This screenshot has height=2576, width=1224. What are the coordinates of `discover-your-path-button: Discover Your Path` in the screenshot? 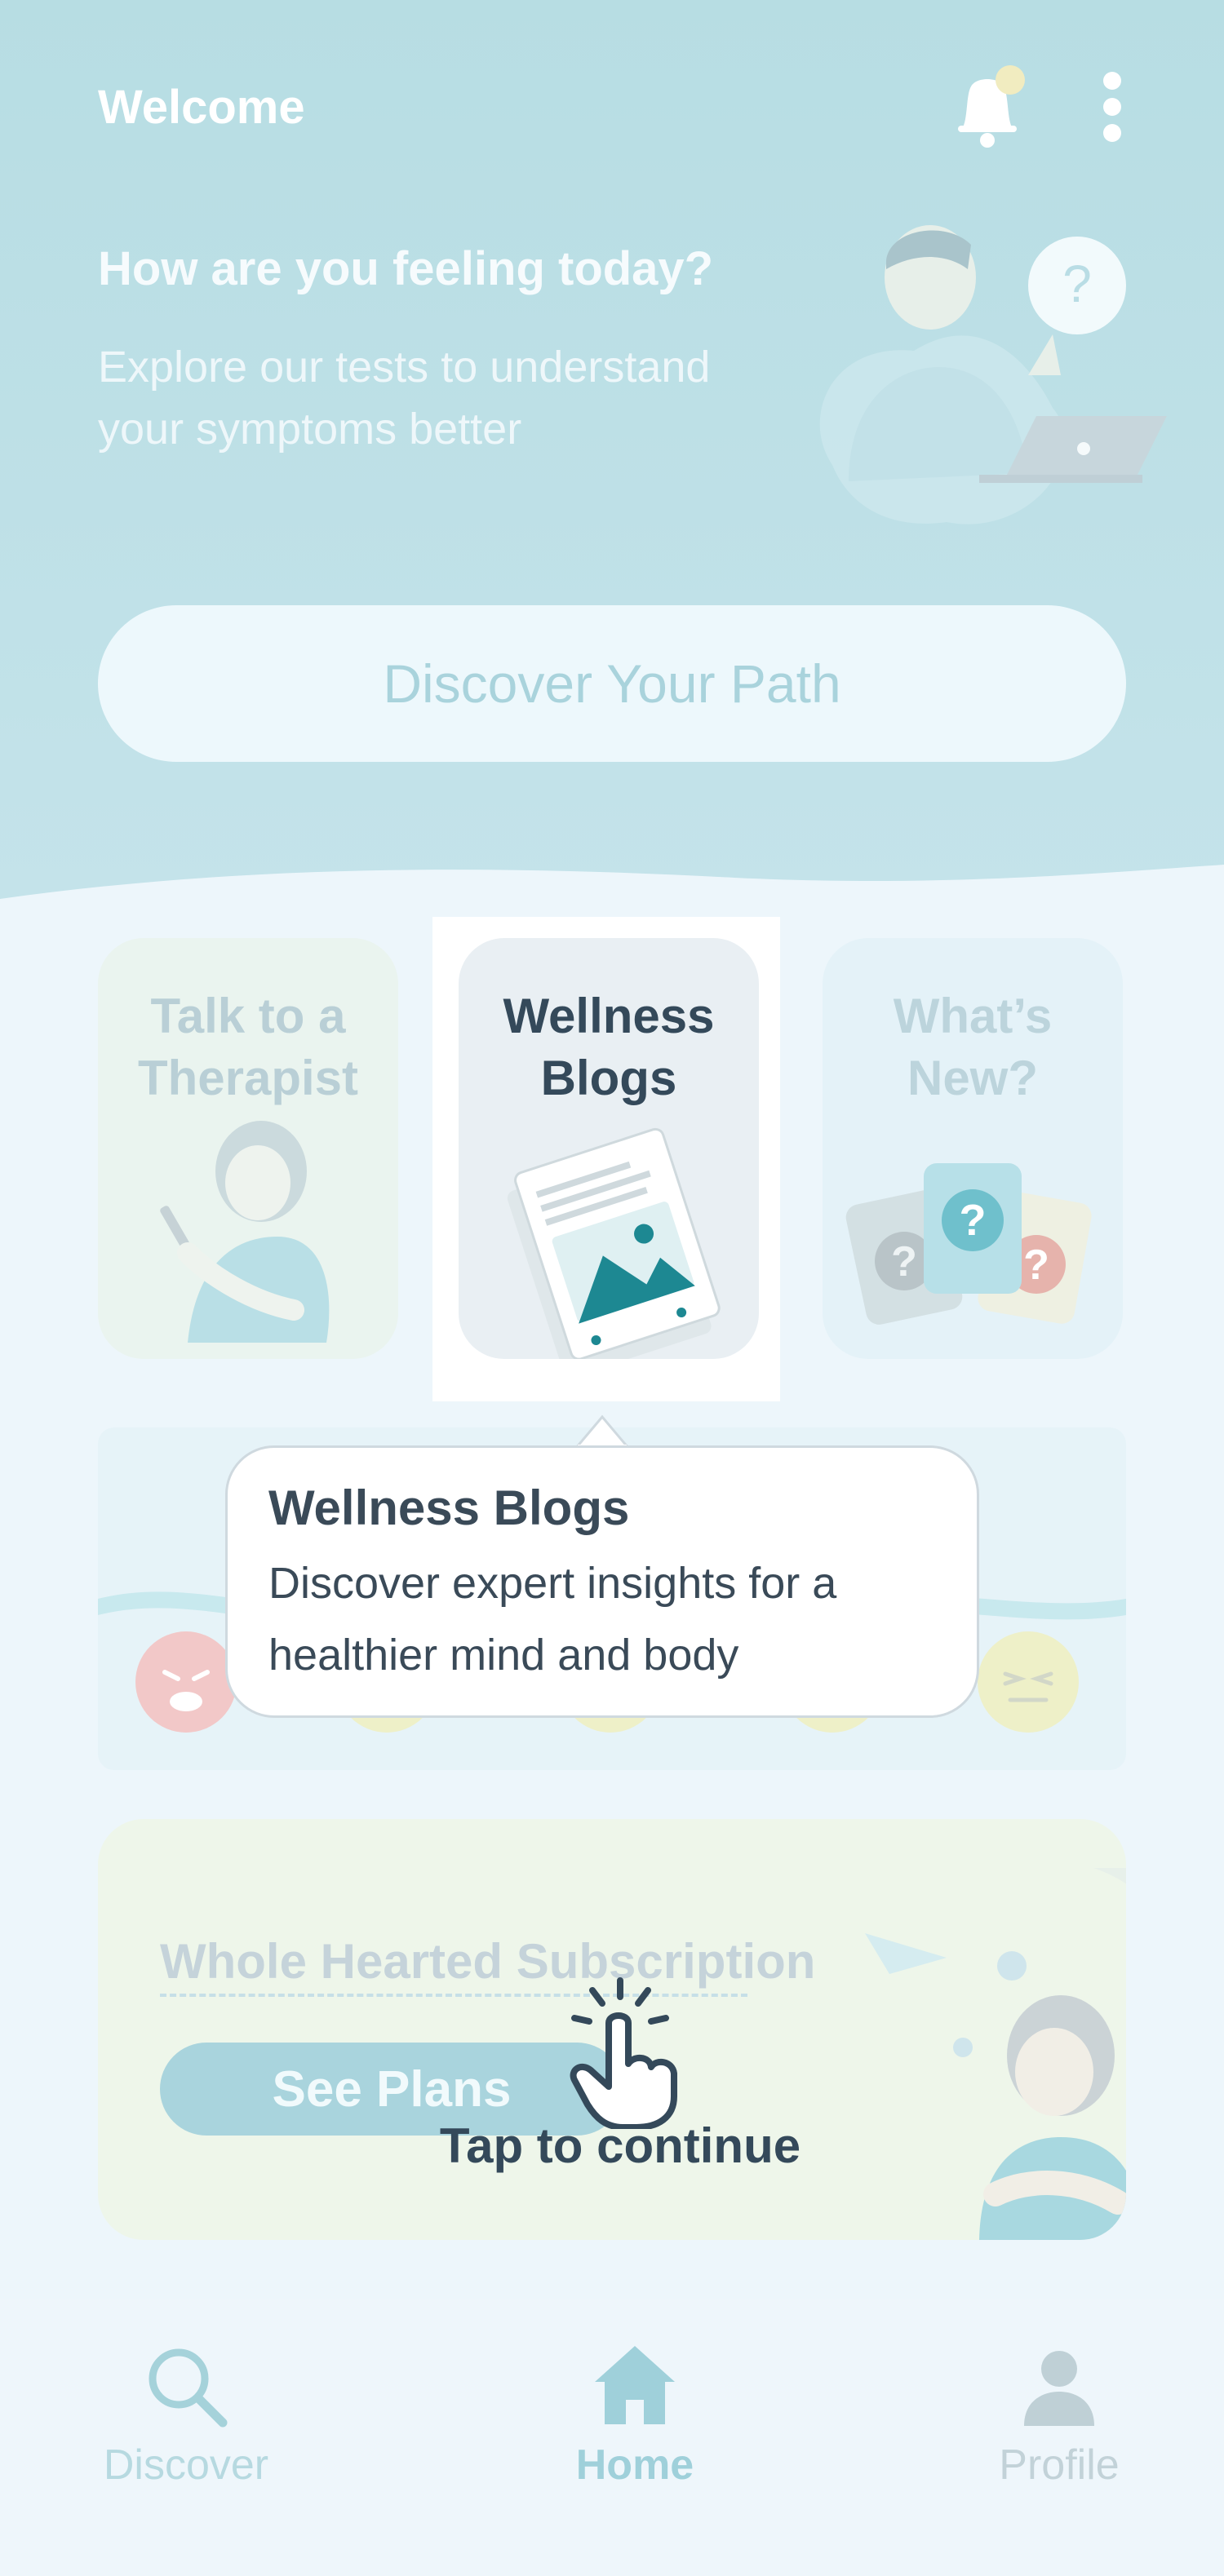 It's located at (612, 683).